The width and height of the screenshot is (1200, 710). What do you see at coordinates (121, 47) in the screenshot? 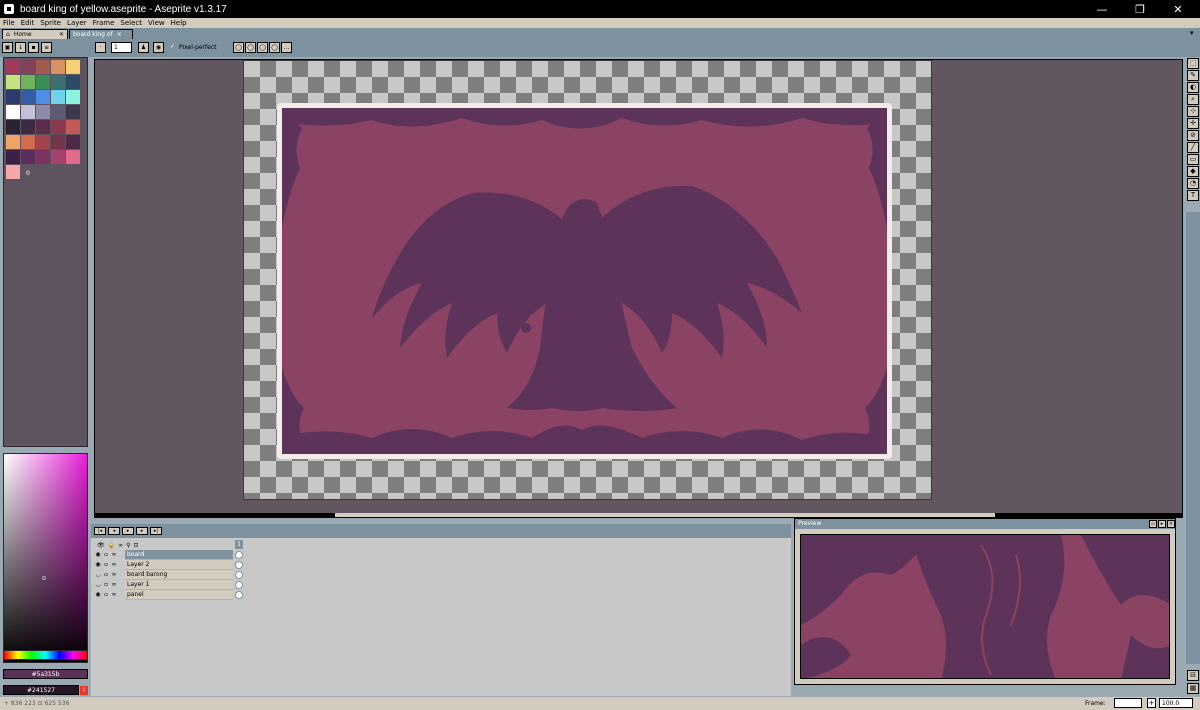
I see `brush-size-input: 1` at bounding box center [121, 47].